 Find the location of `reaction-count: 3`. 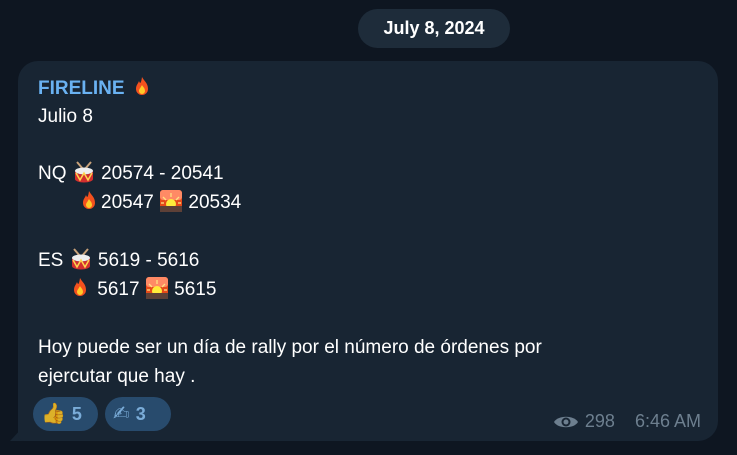

reaction-count: 3 is located at coordinates (140, 413).